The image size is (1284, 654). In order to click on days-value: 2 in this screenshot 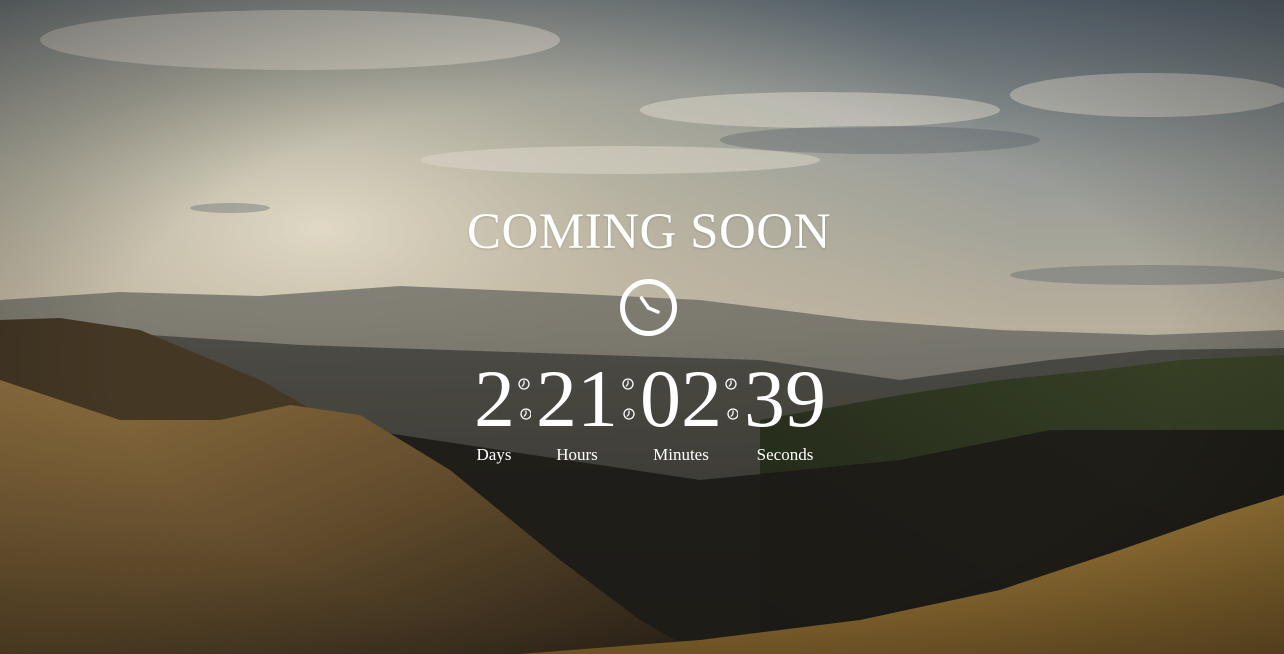, I will do `click(494, 398)`.